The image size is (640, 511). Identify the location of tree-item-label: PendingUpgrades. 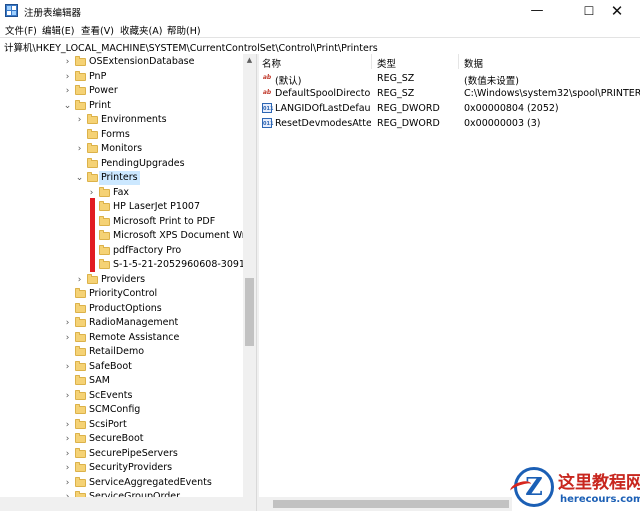
(143, 164).